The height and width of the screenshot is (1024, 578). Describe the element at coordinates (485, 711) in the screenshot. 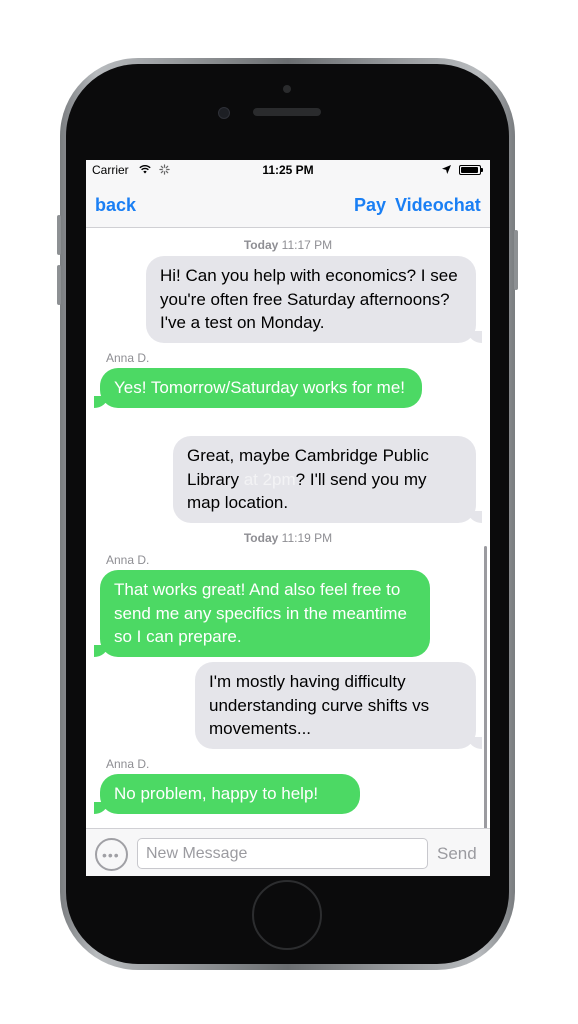

I see `scrollbar` at that location.